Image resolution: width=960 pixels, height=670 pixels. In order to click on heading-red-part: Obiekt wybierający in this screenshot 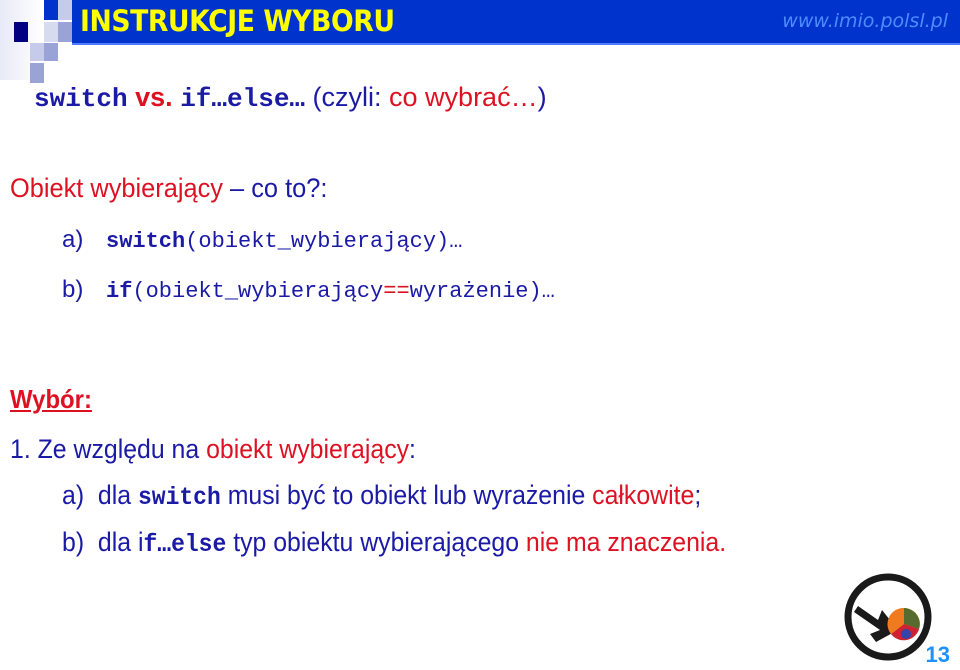, I will do `click(116, 188)`.